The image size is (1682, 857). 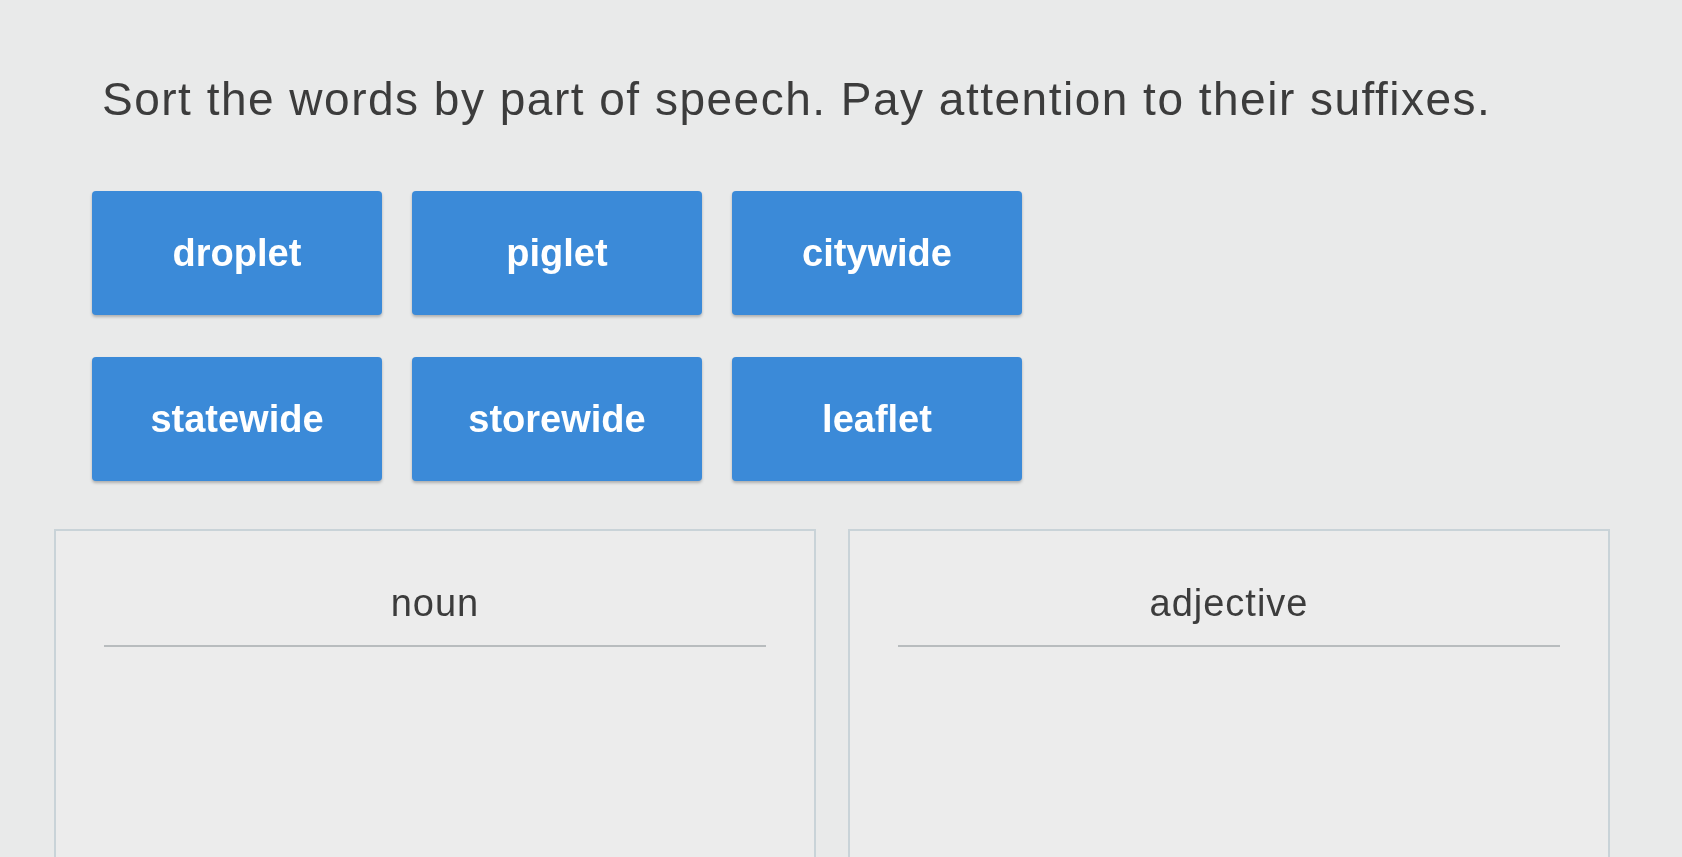 I want to click on instruction-text: Sort the words by part of speech. Pay attention to their suffixes., so click(x=797, y=99).